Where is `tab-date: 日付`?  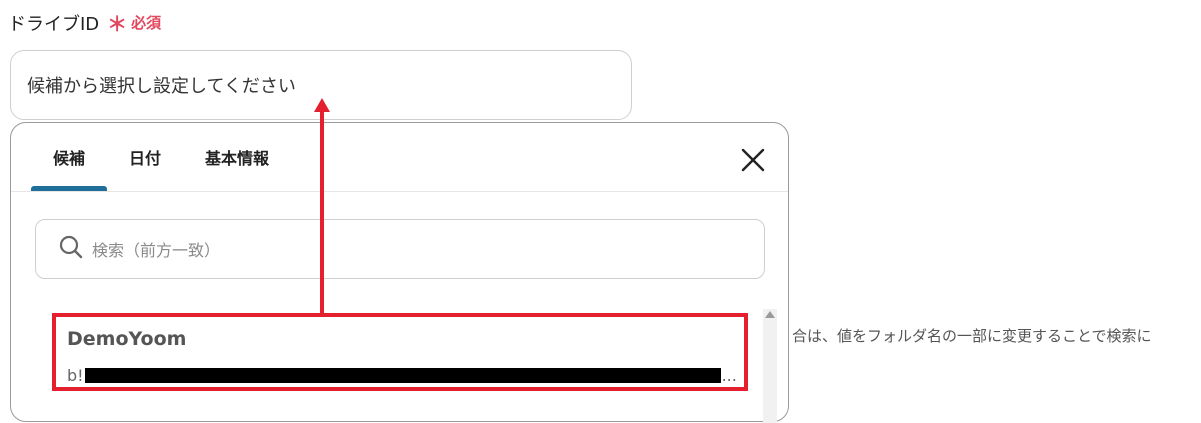 tab-date: 日付 is located at coordinates (145, 157).